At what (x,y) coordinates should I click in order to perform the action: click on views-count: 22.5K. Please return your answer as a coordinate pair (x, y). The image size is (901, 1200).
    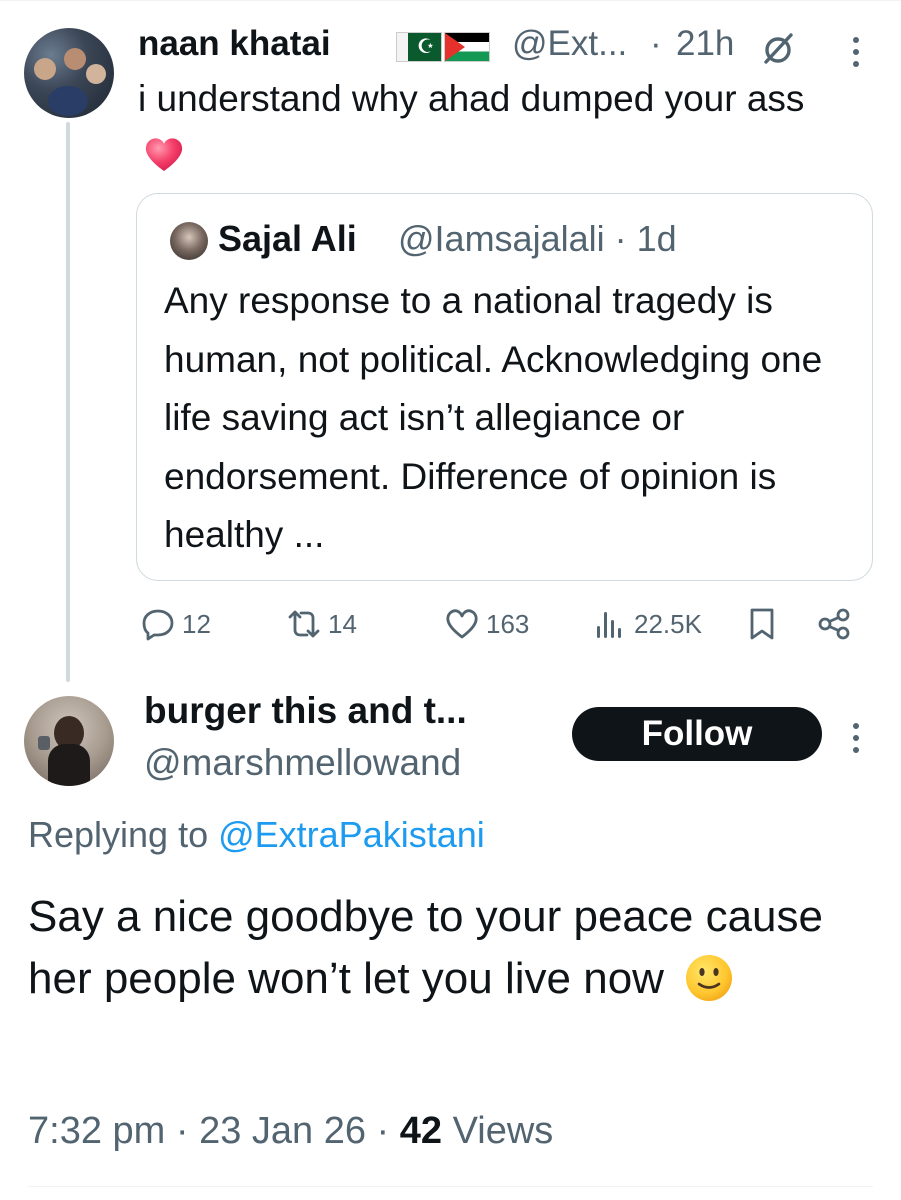
    Looking at the image, I should click on (668, 623).